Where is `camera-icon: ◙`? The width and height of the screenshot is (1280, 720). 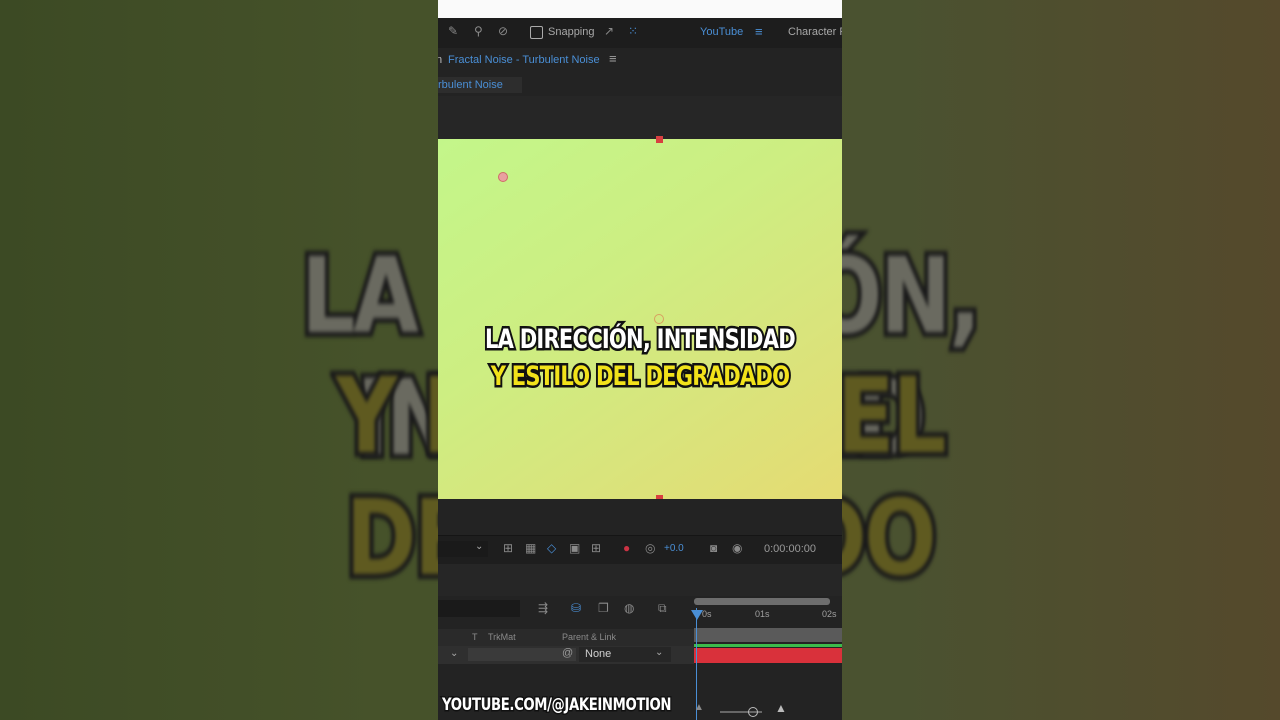
camera-icon: ◙ is located at coordinates (713, 548).